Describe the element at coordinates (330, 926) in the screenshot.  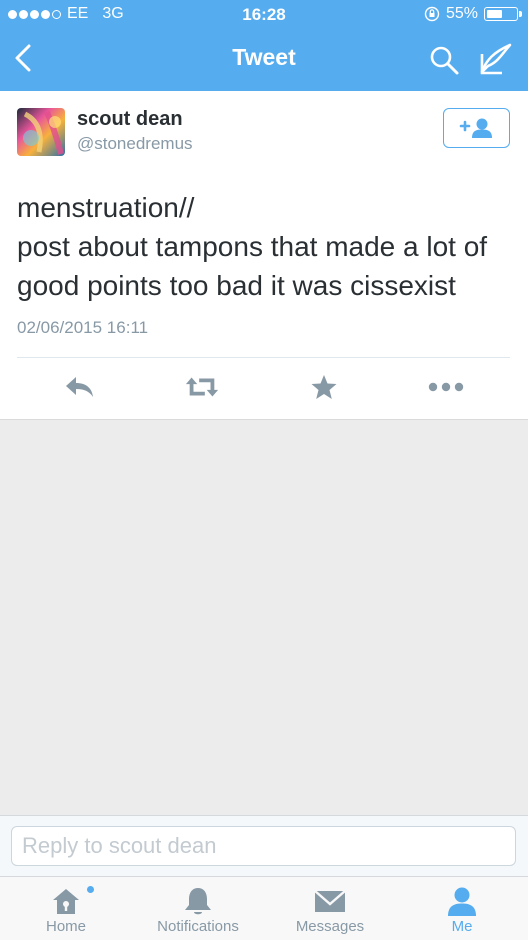
I see `tab-label: Messages` at that location.